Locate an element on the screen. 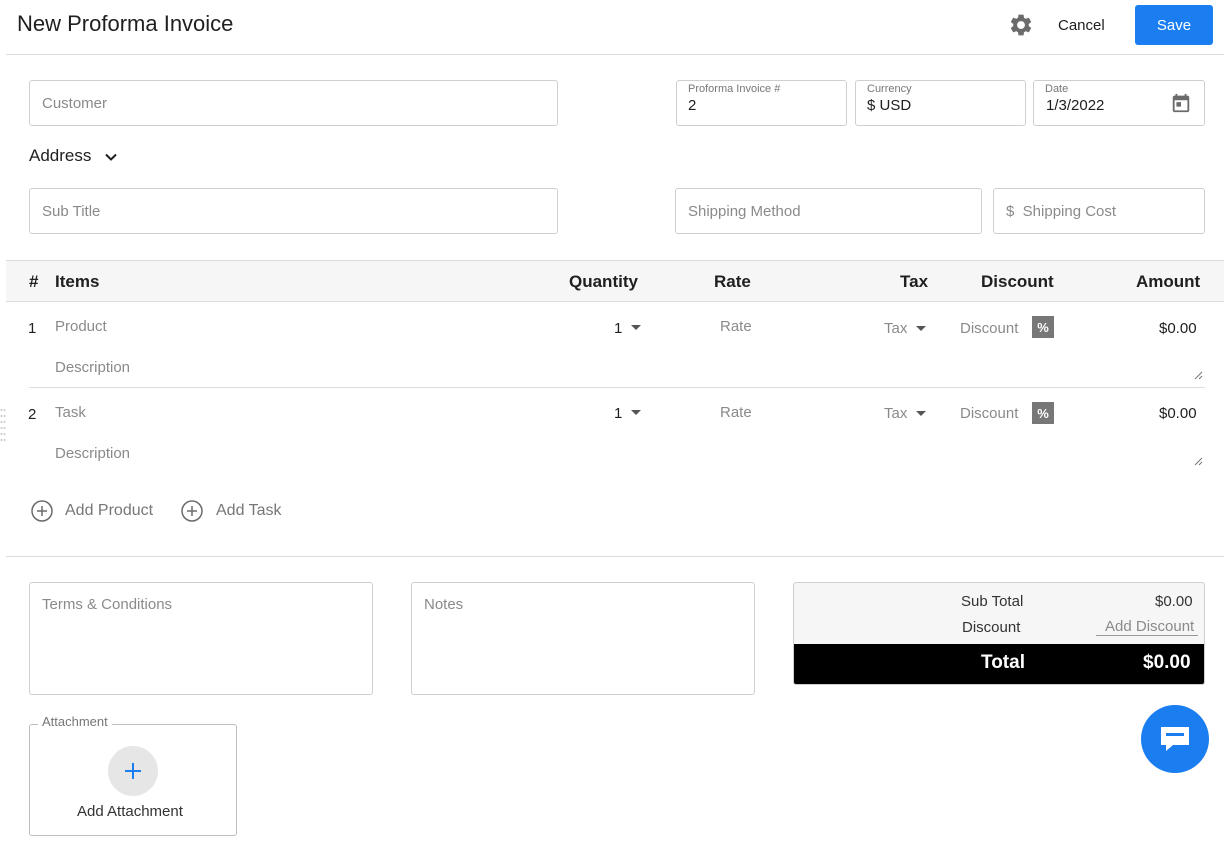 The height and width of the screenshot is (844, 1224). chevron-down-icon is located at coordinates (111, 157).